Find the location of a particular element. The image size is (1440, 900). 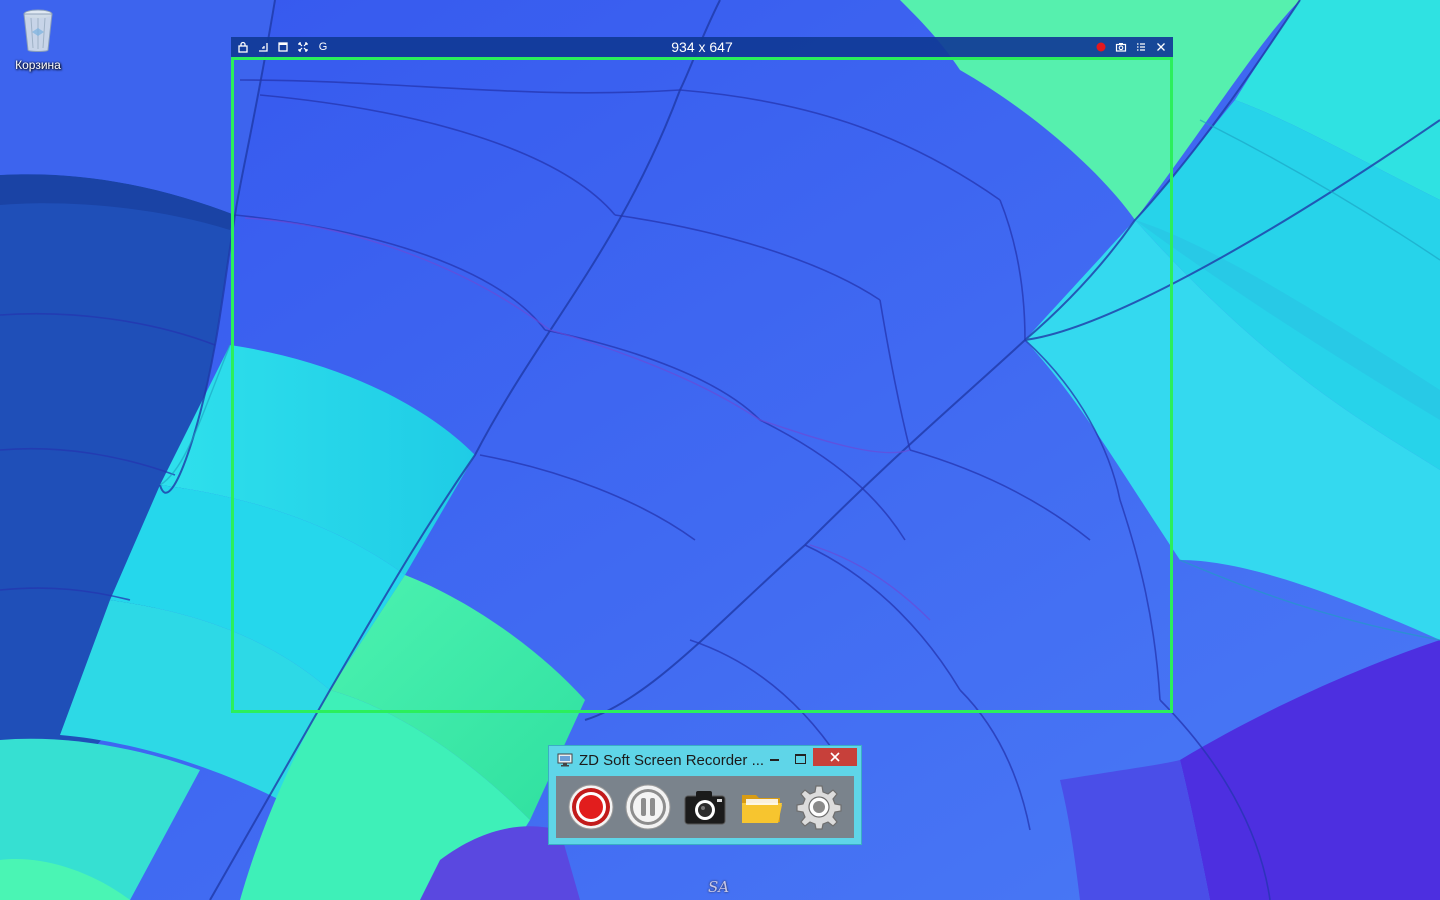

recycle-bin-shortcut: Корзина is located at coordinates (38, 39).